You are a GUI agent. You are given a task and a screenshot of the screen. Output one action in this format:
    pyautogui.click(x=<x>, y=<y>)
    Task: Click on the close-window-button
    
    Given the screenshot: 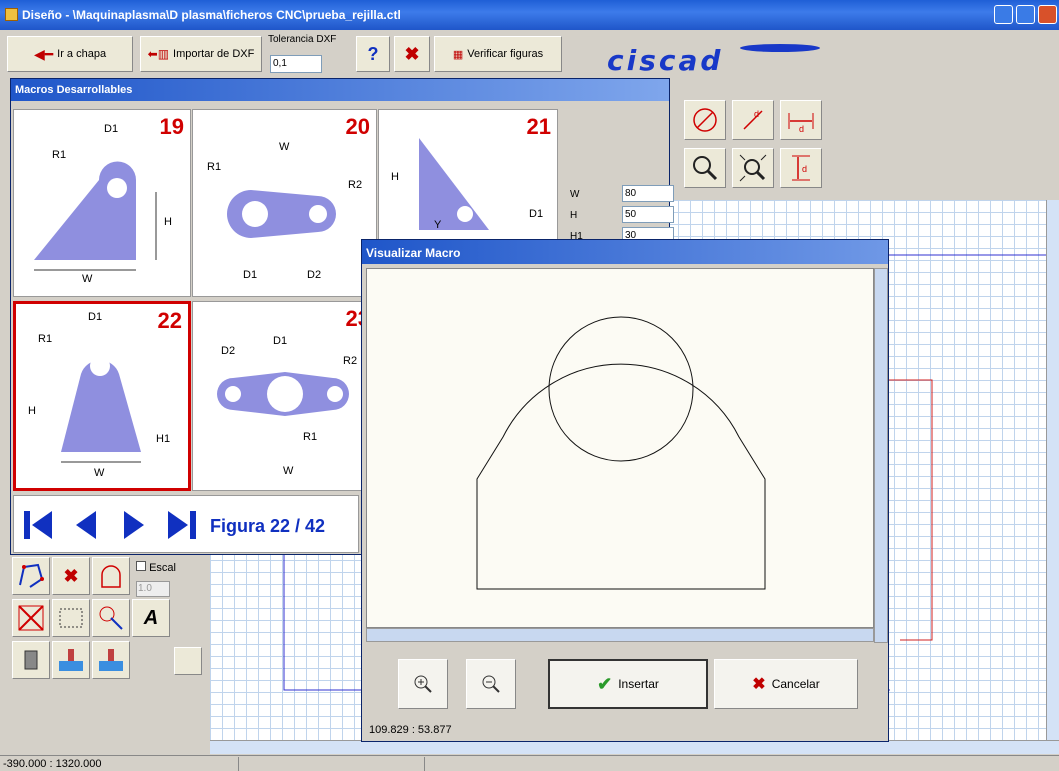 What is the action you would take?
    pyautogui.click(x=1047, y=14)
    